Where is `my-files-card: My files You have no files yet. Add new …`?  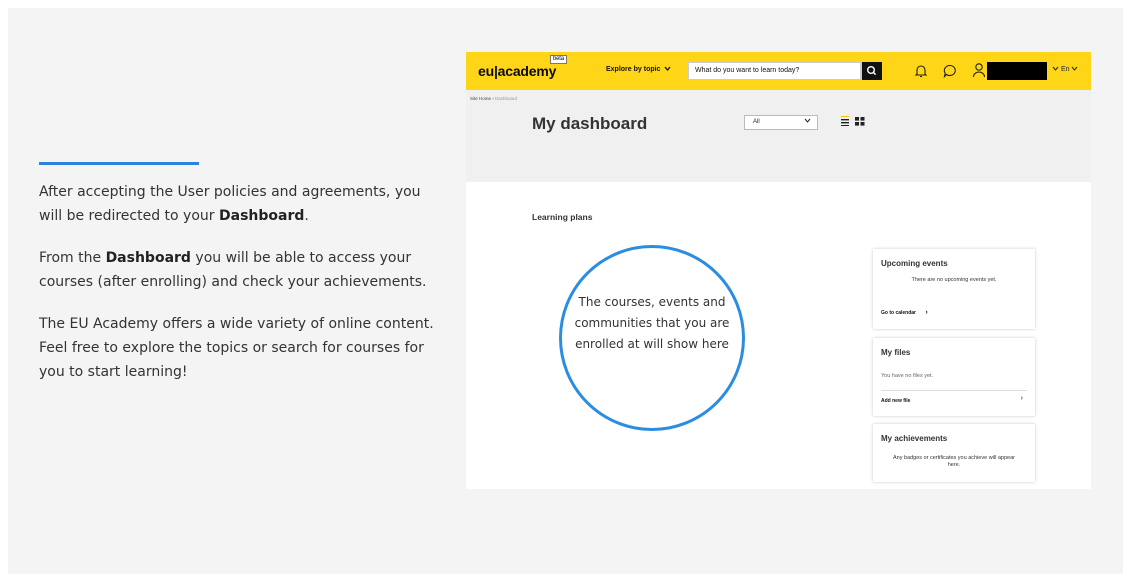 my-files-card: My files You have no files yet. Add new … is located at coordinates (954, 377).